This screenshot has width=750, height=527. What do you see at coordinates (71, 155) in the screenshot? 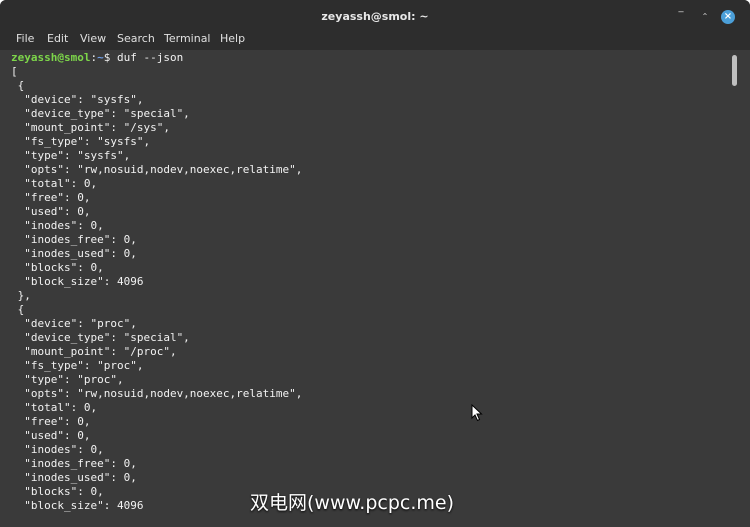
I see `output-line: "type": "sysfs",` at bounding box center [71, 155].